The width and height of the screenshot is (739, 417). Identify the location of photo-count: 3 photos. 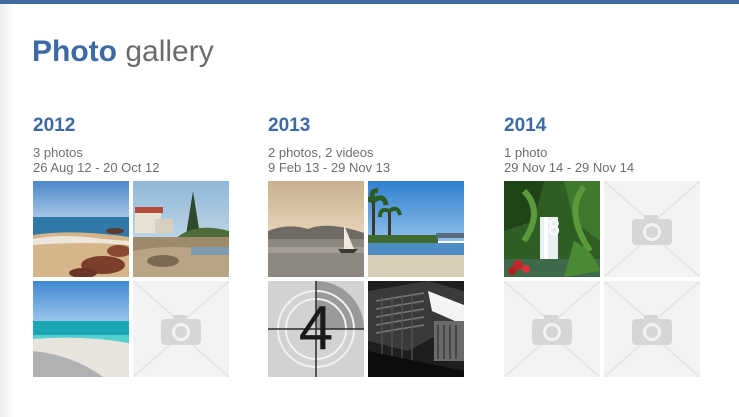
(58, 152).